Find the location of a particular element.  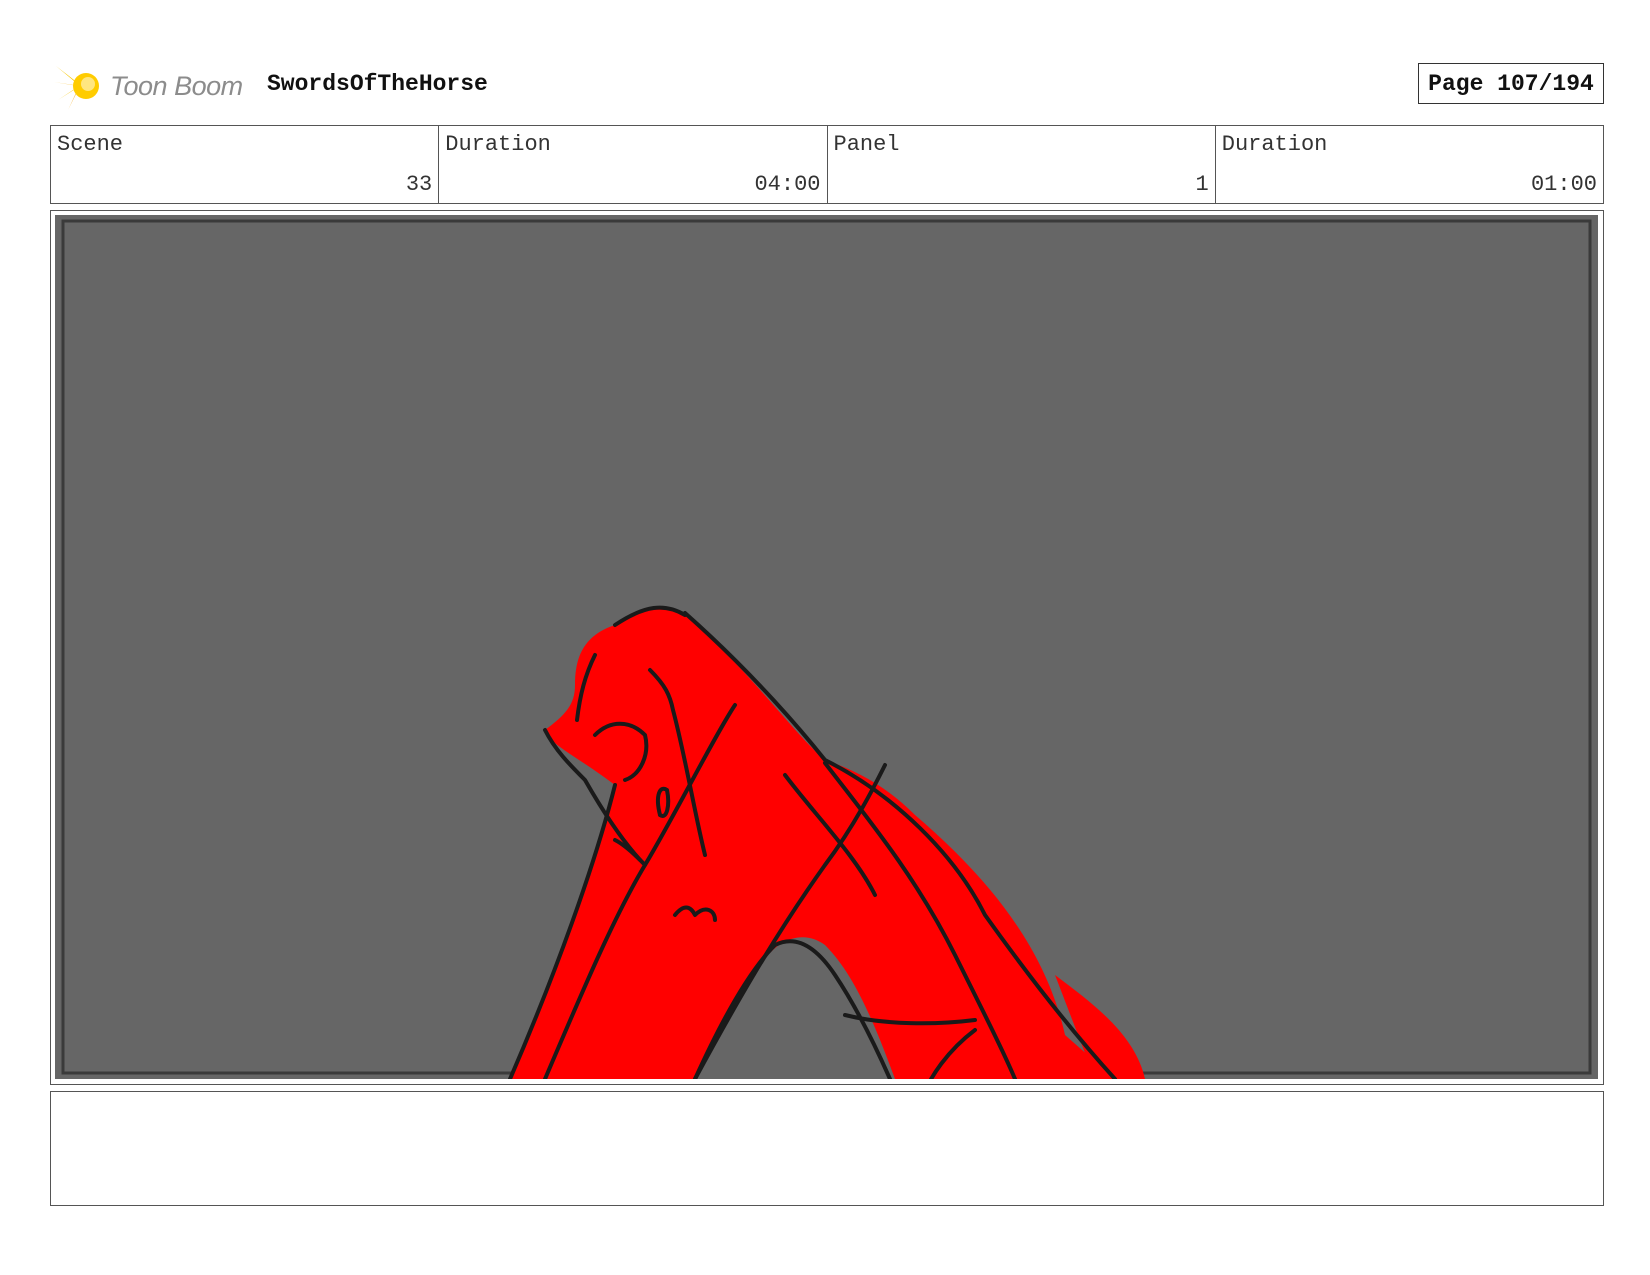

project-title: SwordsOfTheHorse is located at coordinates (377, 84).